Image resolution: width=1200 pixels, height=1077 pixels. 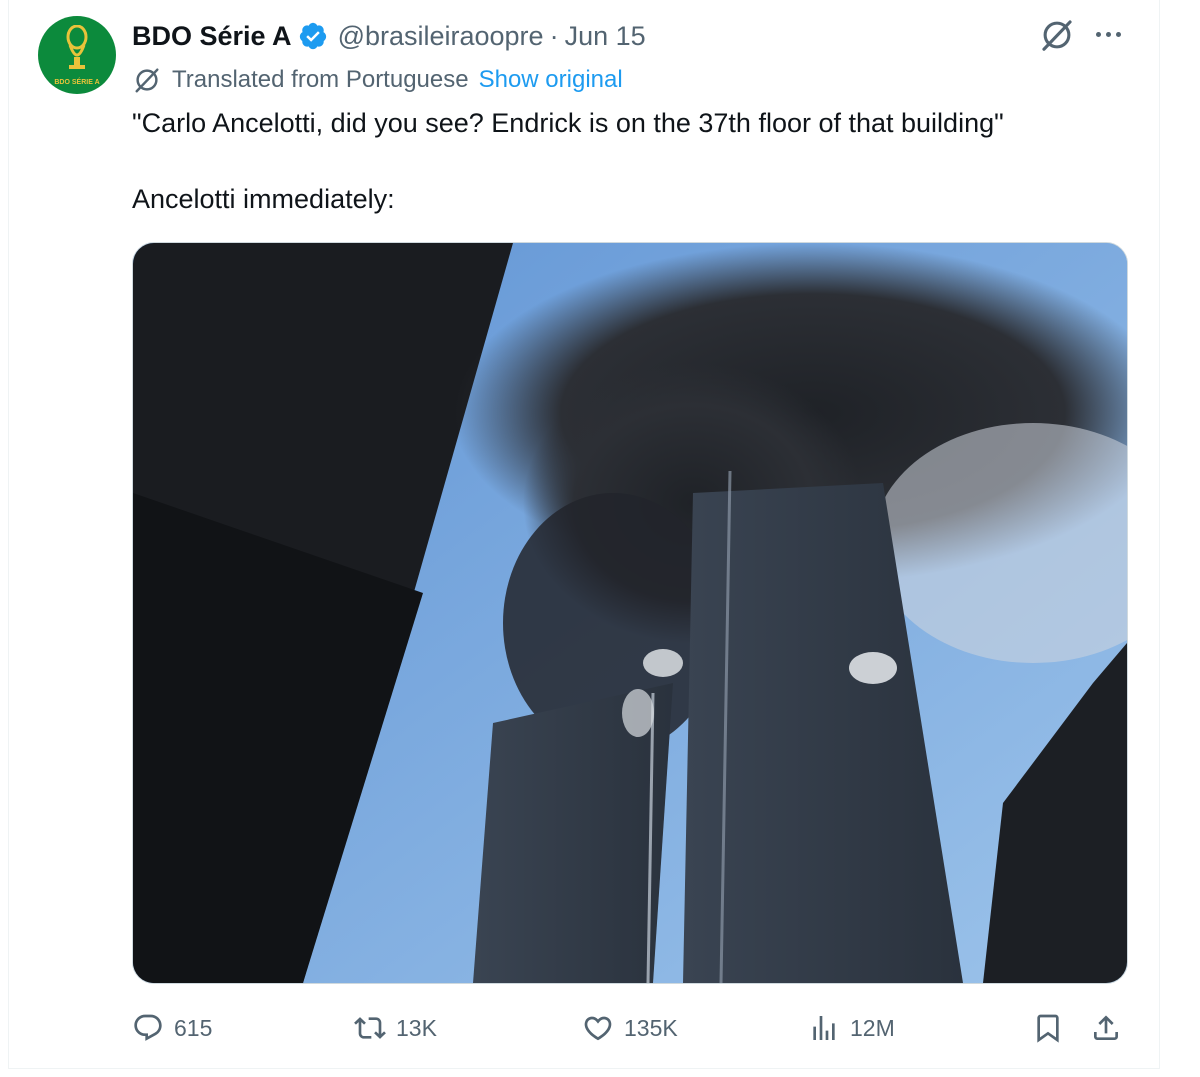 What do you see at coordinates (148, 1027) in the screenshot?
I see `reply-icon` at bounding box center [148, 1027].